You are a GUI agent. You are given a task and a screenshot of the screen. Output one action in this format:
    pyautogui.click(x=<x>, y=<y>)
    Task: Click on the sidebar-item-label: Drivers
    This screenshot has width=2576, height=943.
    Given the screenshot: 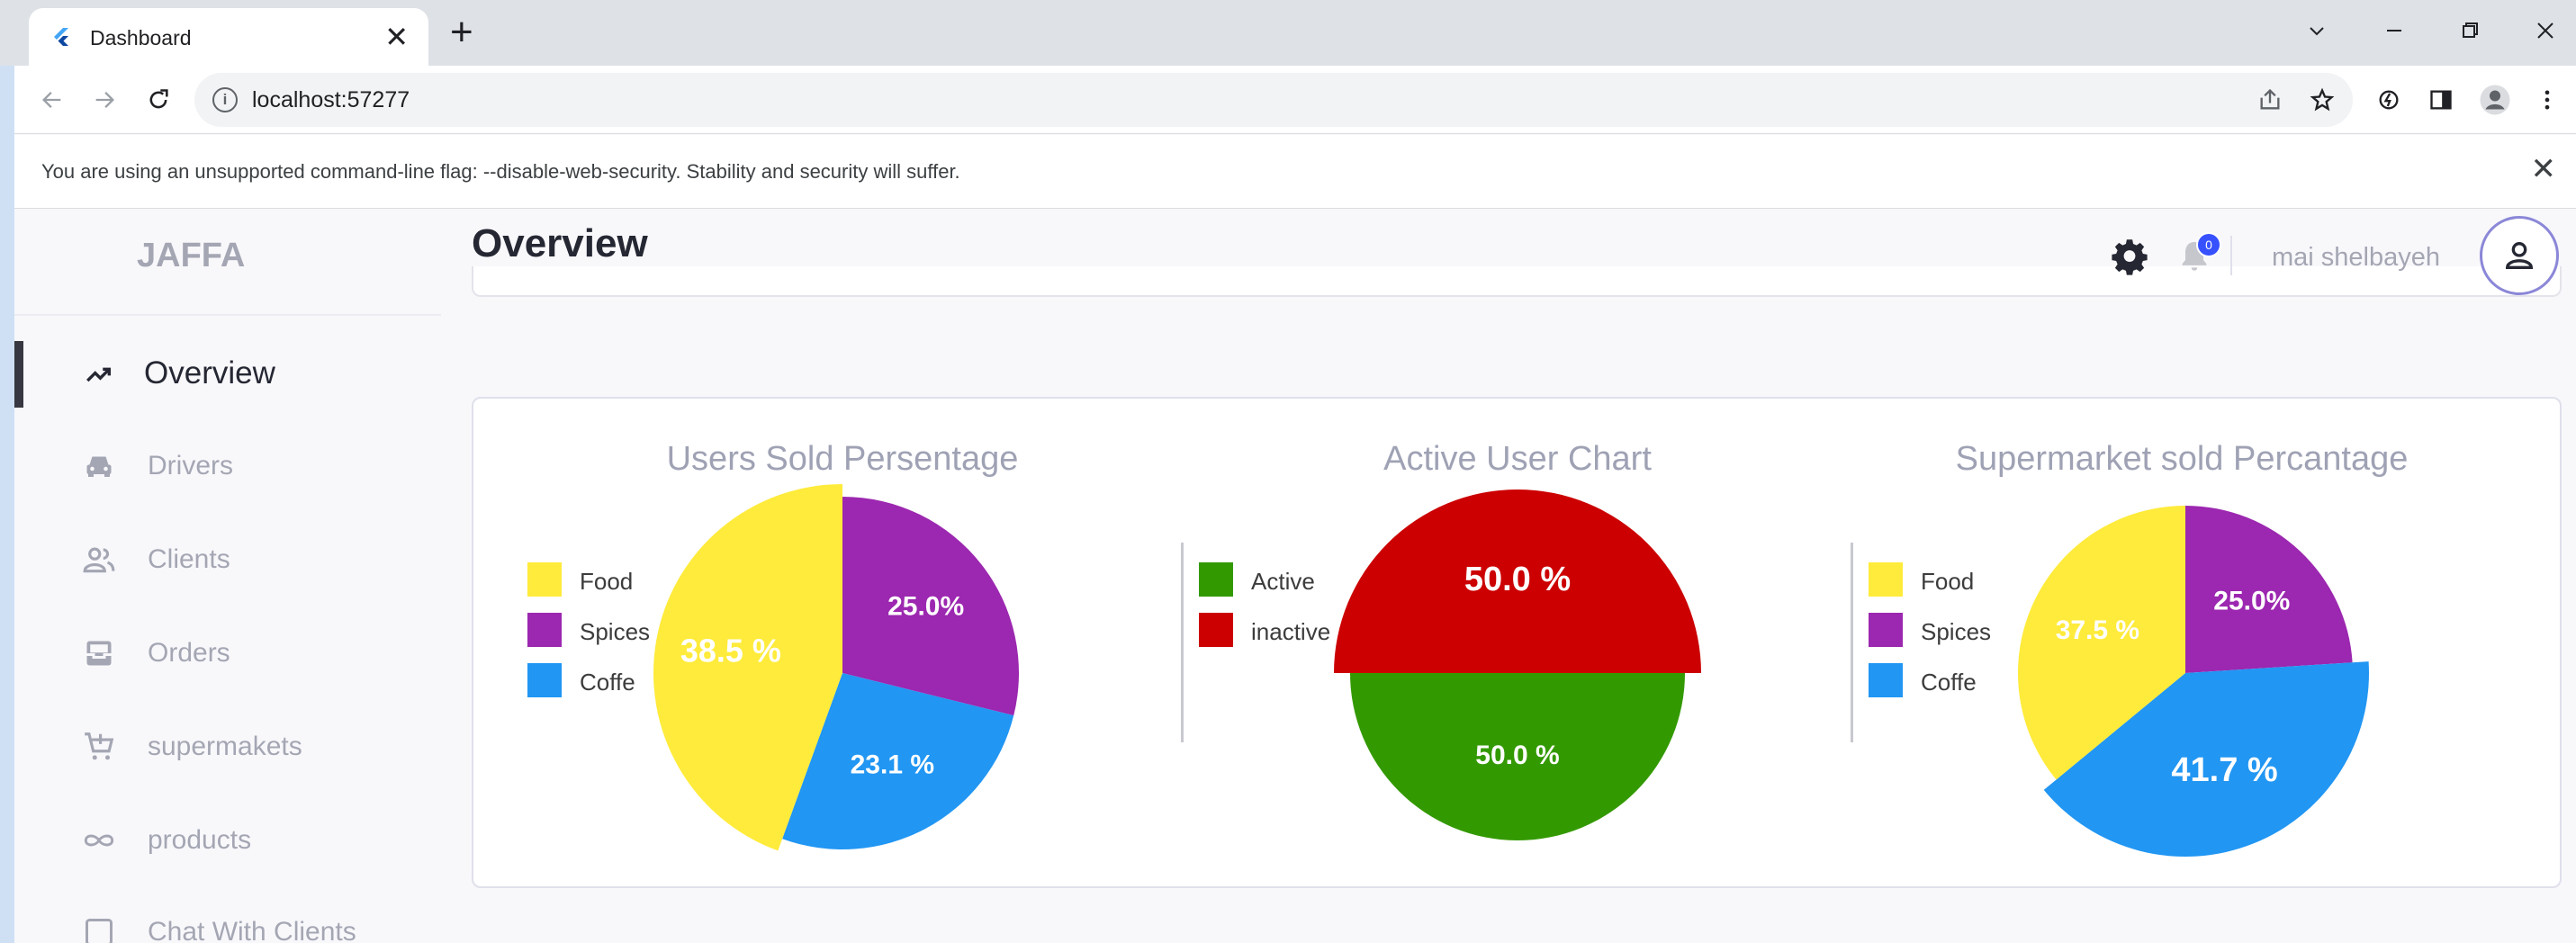 What is the action you would take?
    pyautogui.click(x=190, y=465)
    